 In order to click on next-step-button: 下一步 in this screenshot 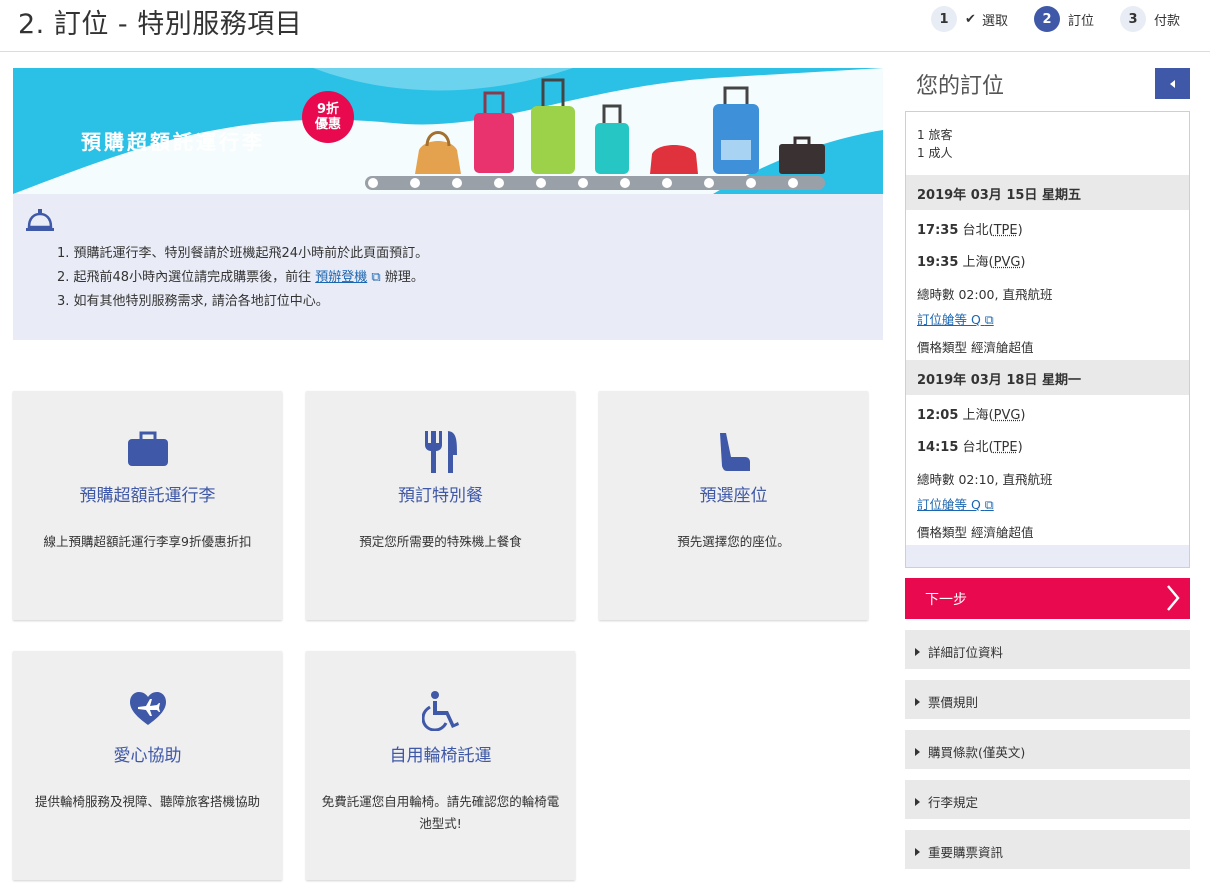, I will do `click(1047, 598)`.